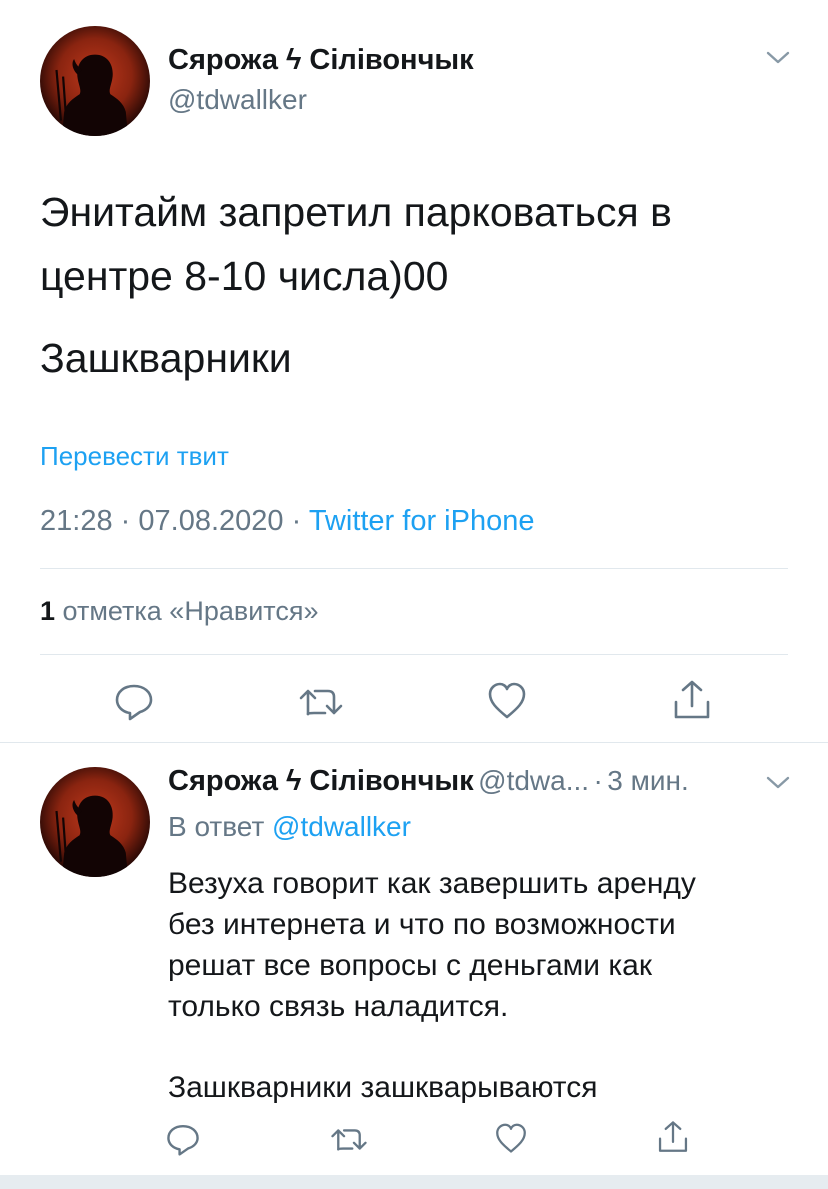  What do you see at coordinates (410, 965) in the screenshot?
I see `reply-text-line-3: решат все вопросы с деньгами как` at bounding box center [410, 965].